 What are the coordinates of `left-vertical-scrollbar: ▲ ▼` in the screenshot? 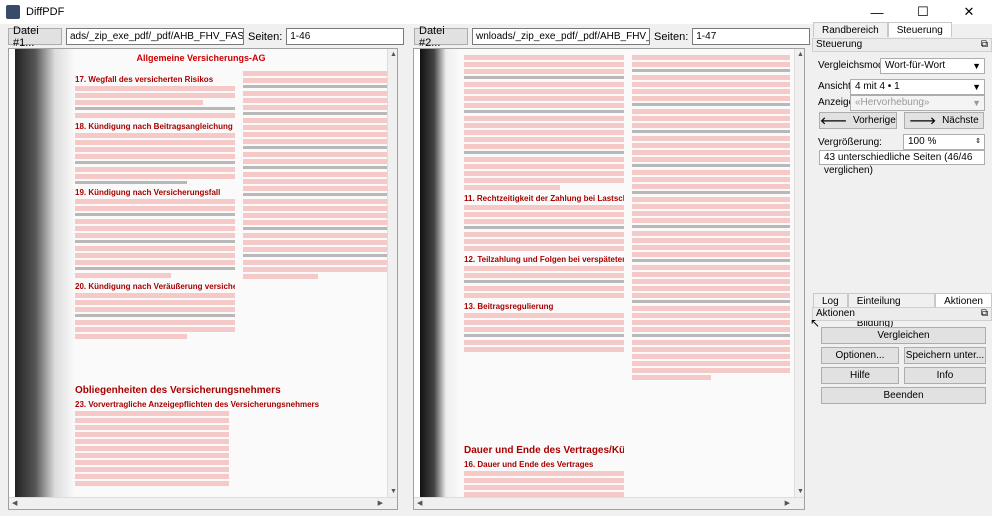 It's located at (392, 273).